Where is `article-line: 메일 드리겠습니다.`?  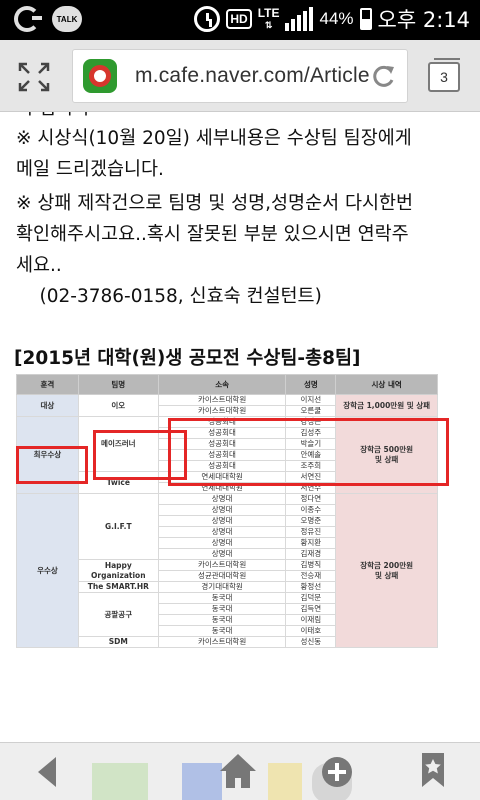
article-line: 메일 드리겠습니다. is located at coordinates (90, 169).